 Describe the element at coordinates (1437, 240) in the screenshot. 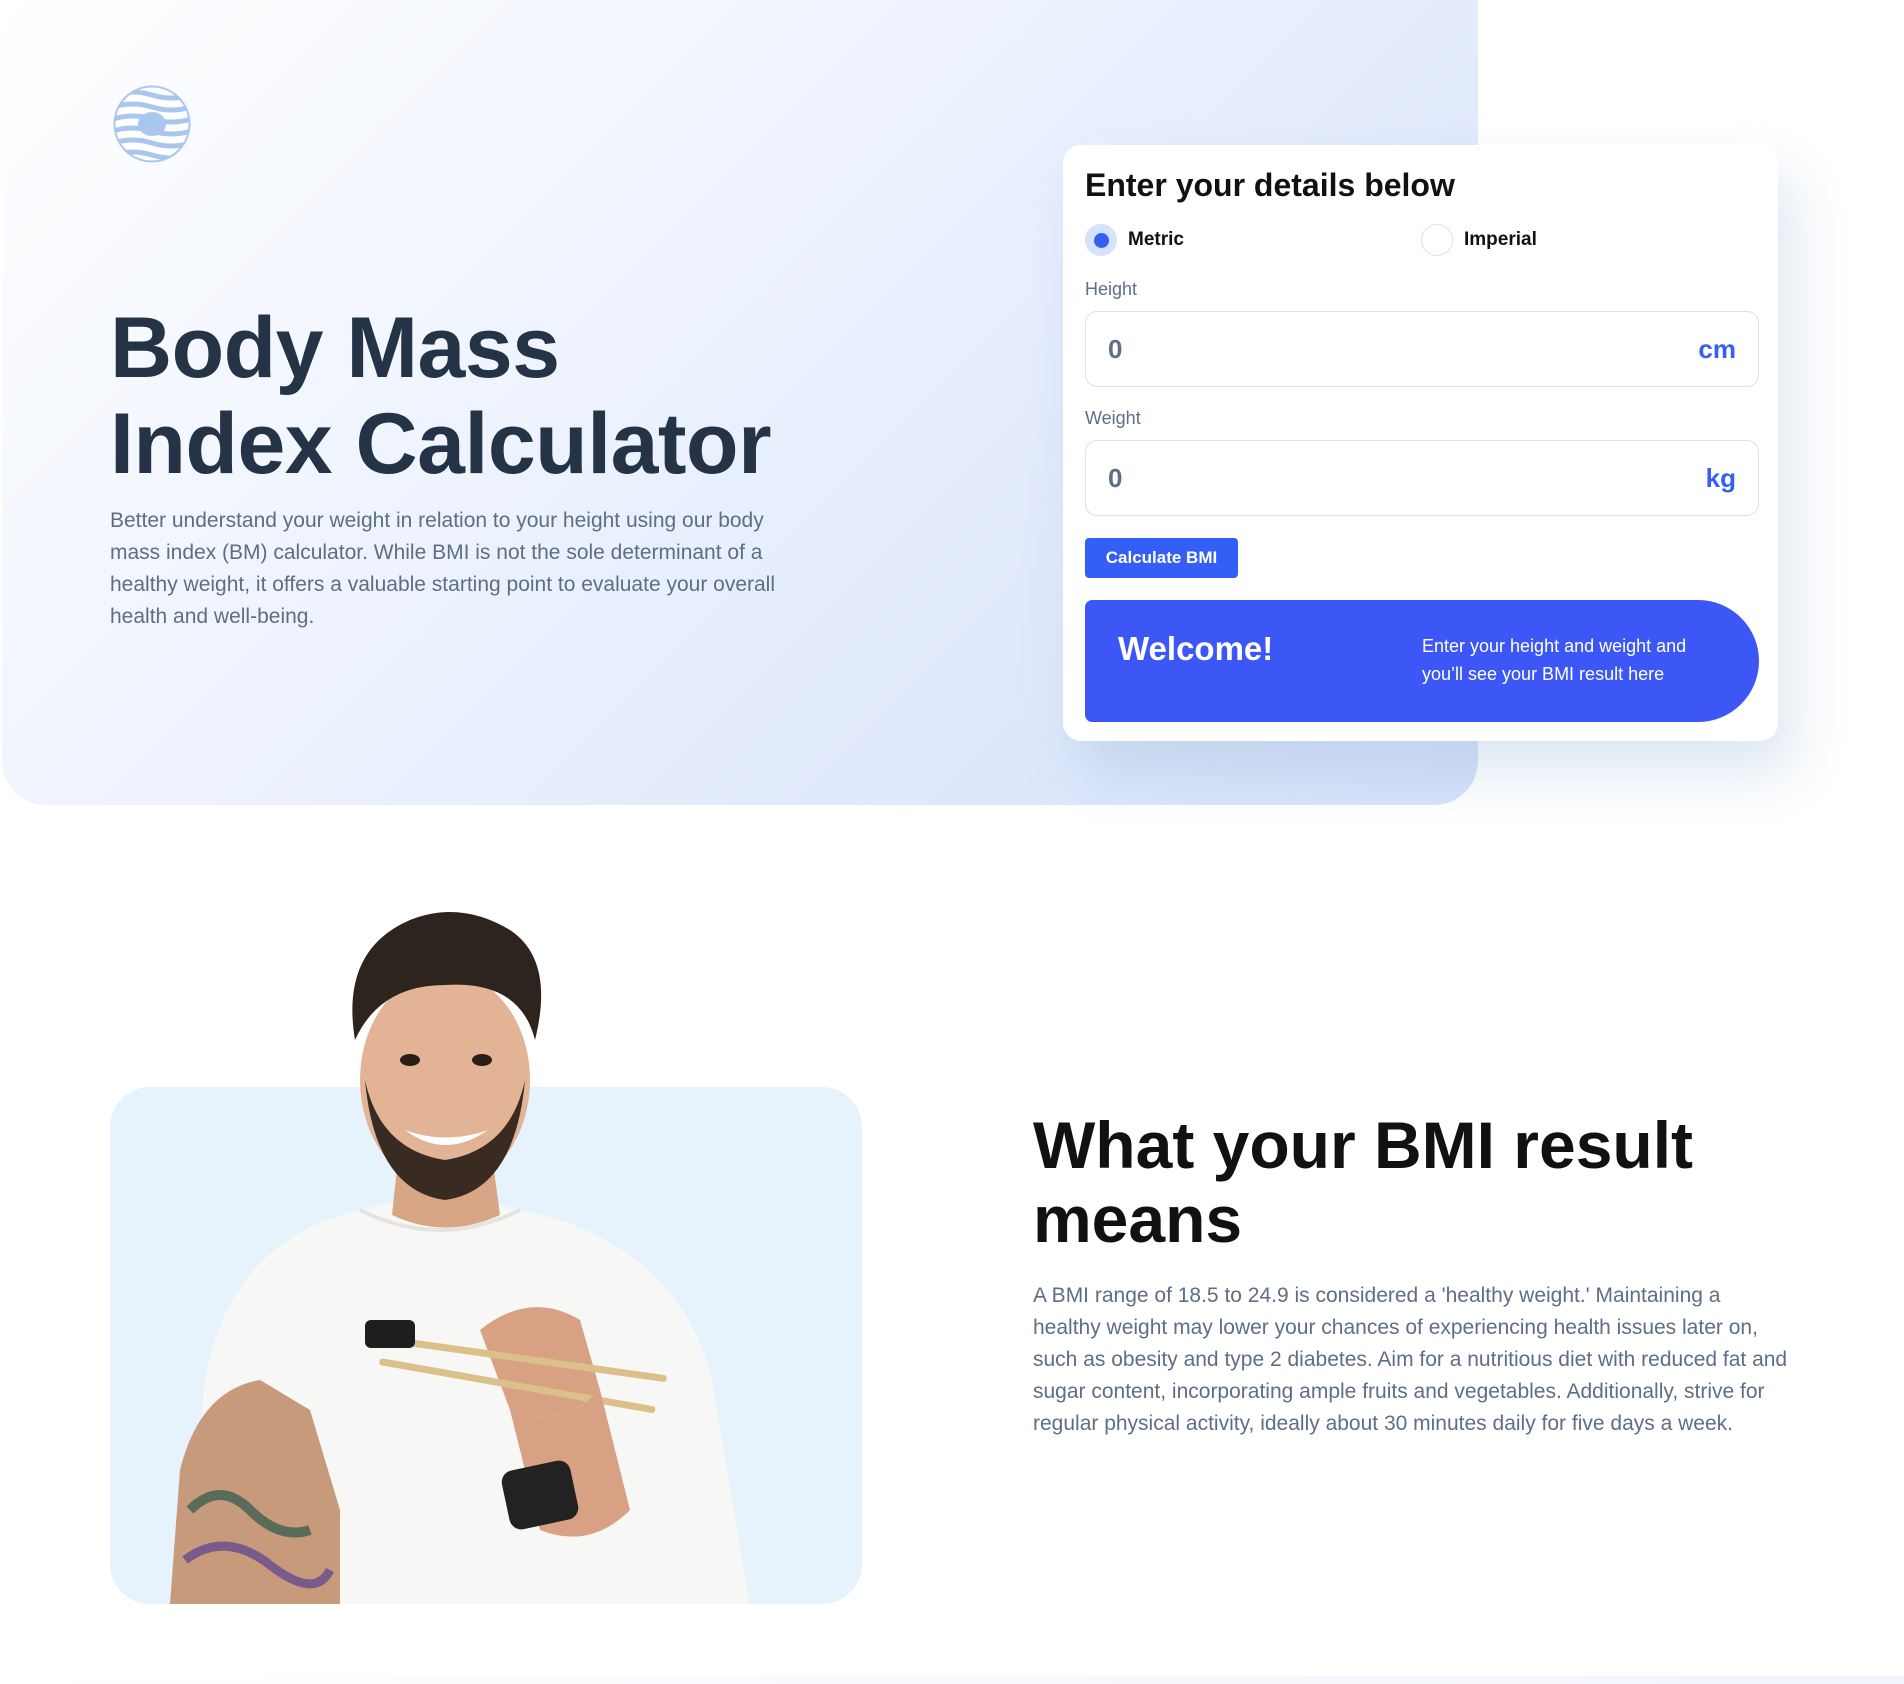

I see `radio-unchecked-icon` at that location.